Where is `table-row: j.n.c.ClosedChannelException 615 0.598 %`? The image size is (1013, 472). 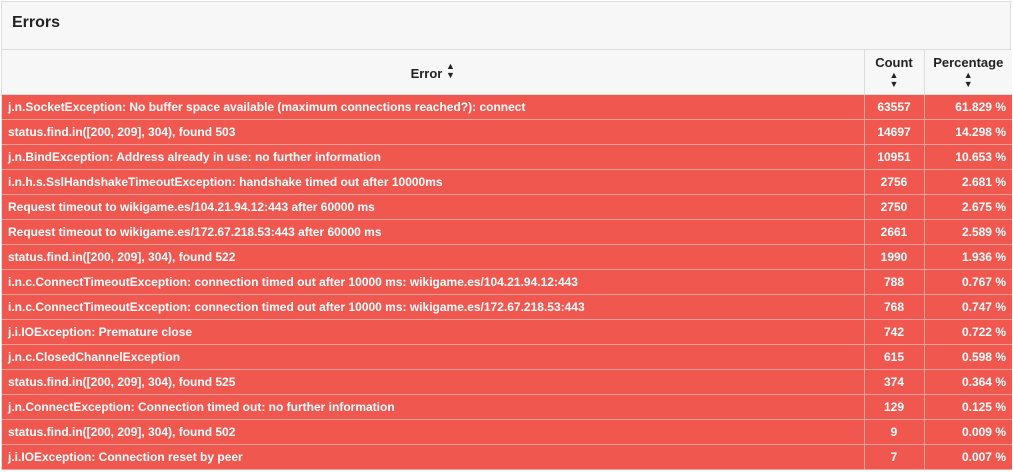
table-row: j.n.c.ClosedChannelException 615 0.598 % is located at coordinates (507, 357).